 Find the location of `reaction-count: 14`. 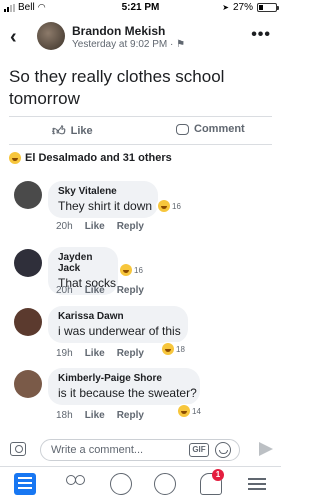

reaction-count: 14 is located at coordinates (196, 411).